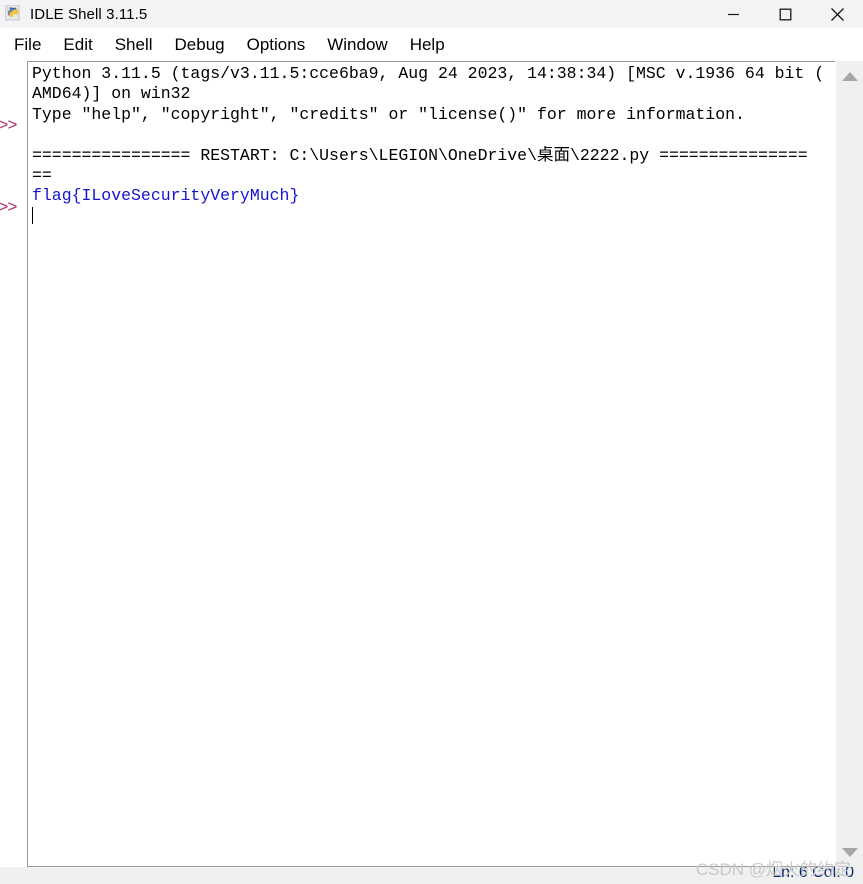  What do you see at coordinates (77, 45) in the screenshot?
I see `menu-item-edit: Edit` at bounding box center [77, 45].